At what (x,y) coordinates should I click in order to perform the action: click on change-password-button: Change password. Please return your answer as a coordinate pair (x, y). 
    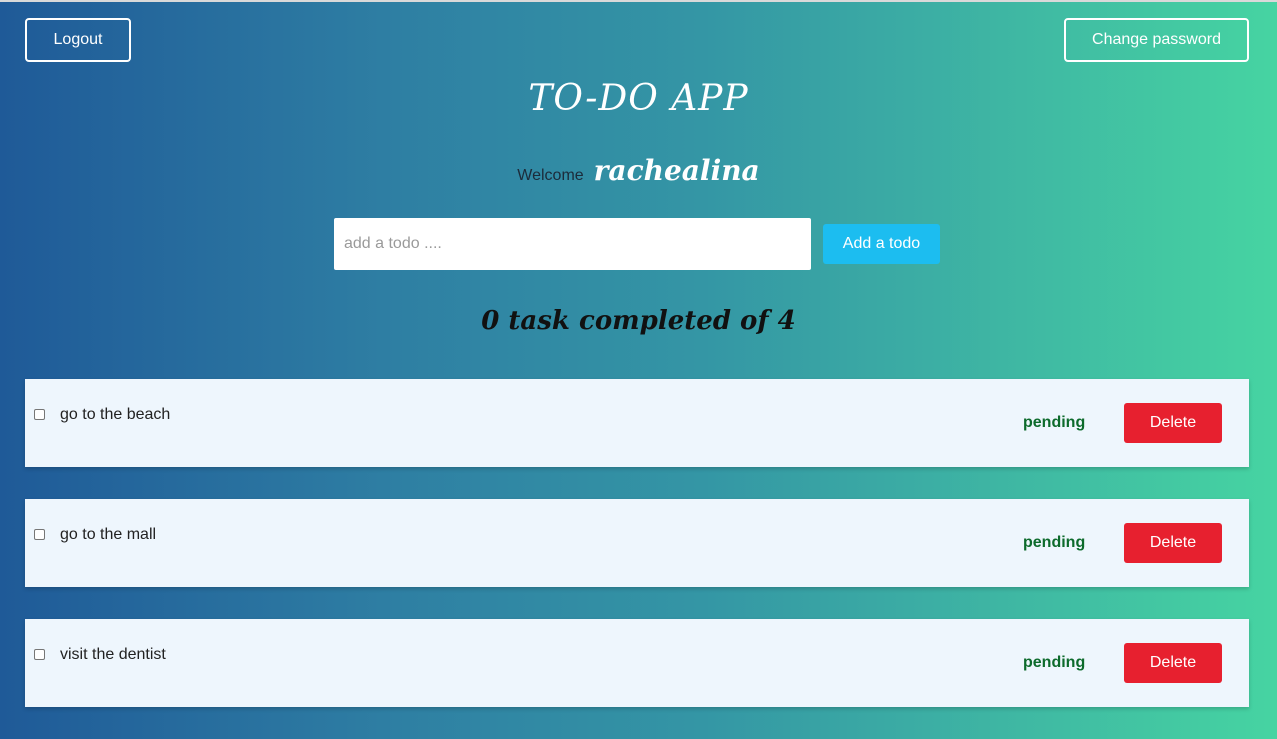
    Looking at the image, I should click on (1156, 40).